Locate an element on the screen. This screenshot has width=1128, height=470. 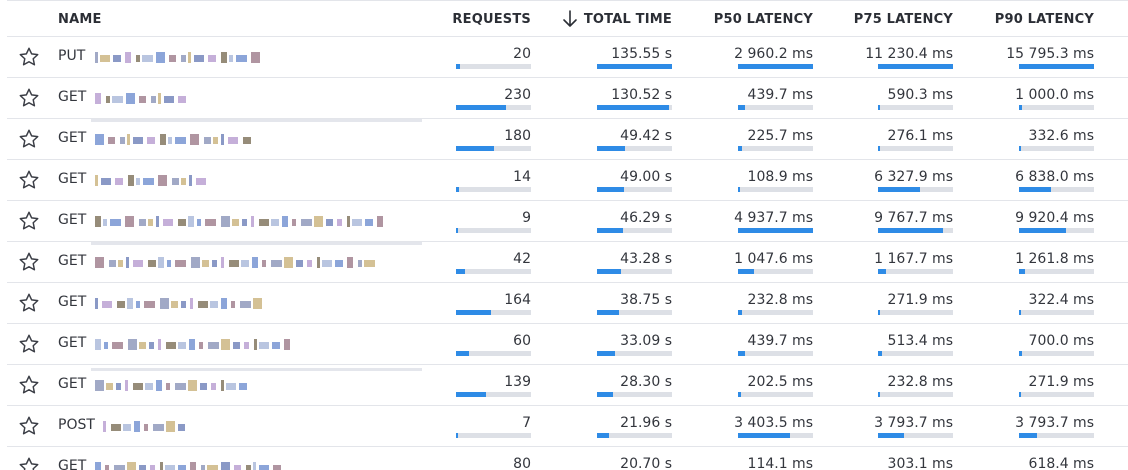
cell-total-time: 46.29 s is located at coordinates (629, 221).